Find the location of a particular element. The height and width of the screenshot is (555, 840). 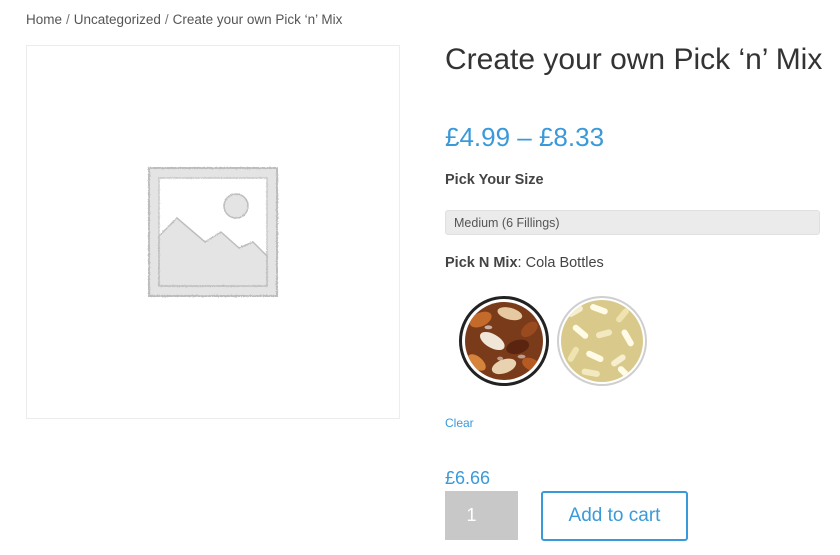

variation-price: £6.66 is located at coordinates (468, 478).